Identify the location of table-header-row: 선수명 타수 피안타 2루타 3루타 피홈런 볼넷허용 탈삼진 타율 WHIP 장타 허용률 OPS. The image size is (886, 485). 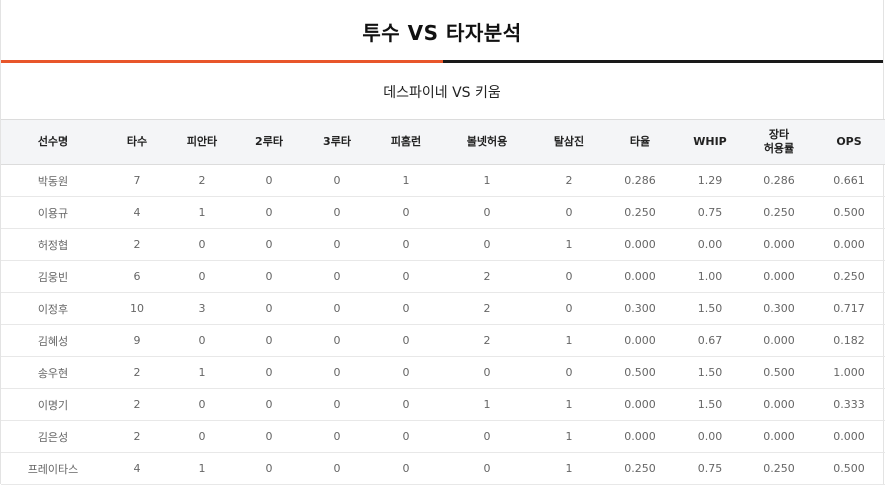
(443, 142).